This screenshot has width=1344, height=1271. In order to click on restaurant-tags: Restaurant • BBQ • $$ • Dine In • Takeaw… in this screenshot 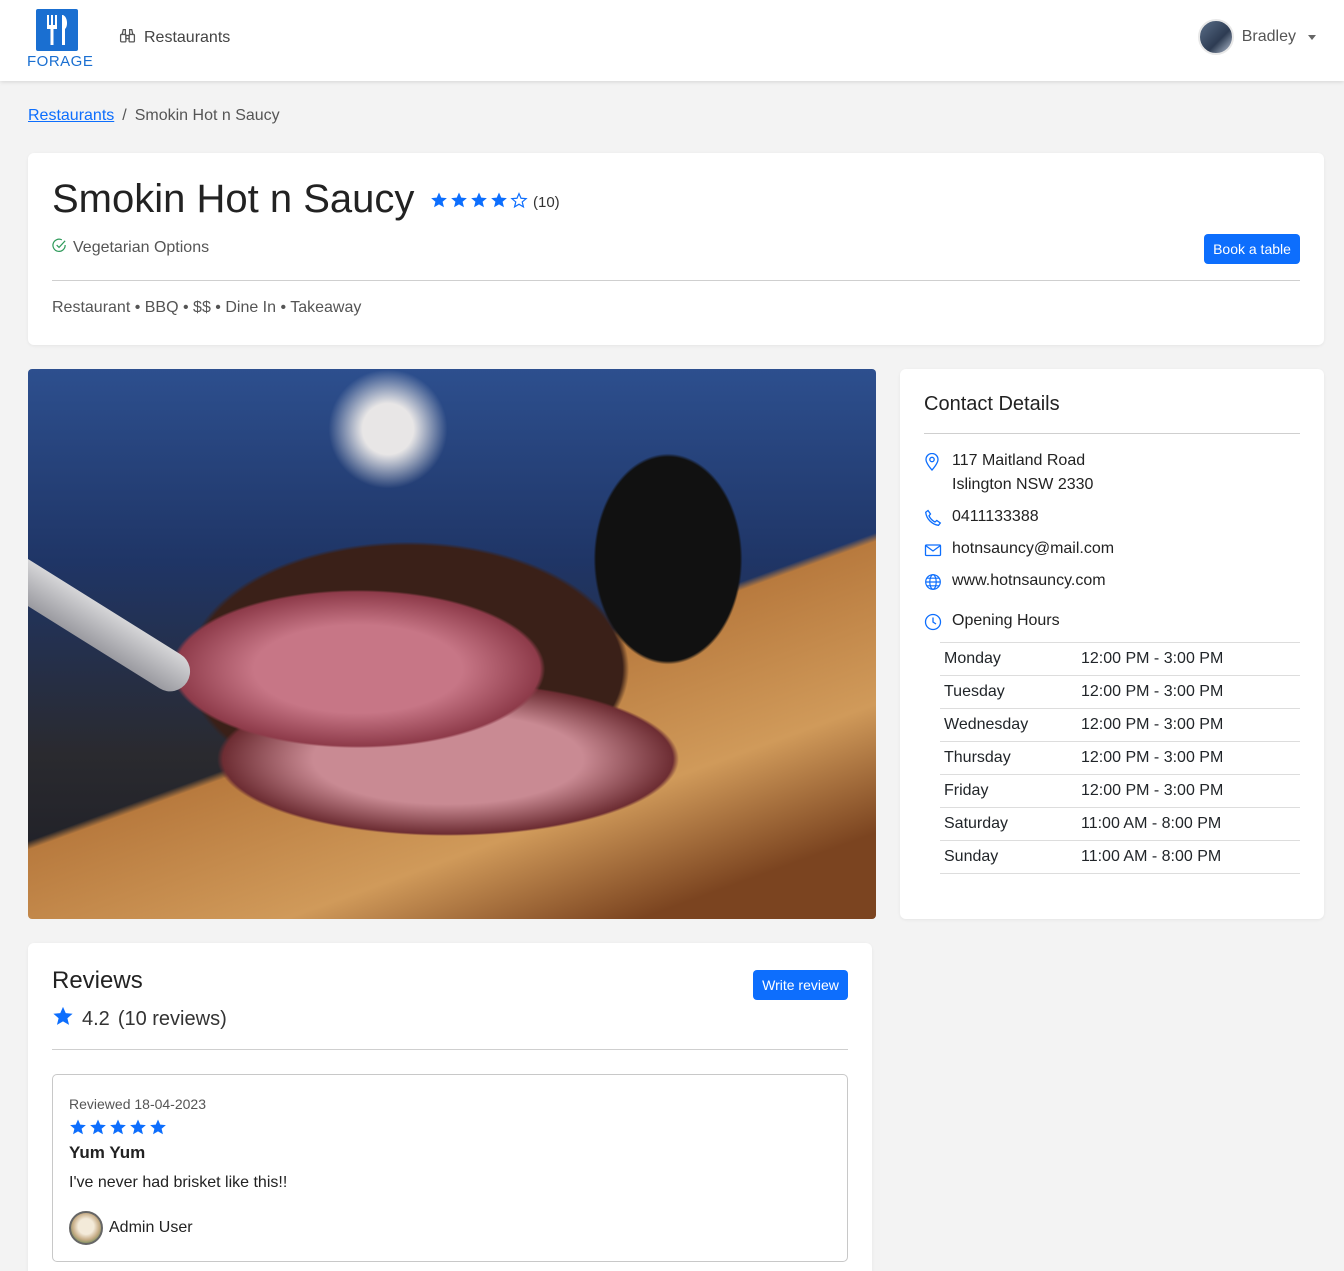, I will do `click(207, 307)`.